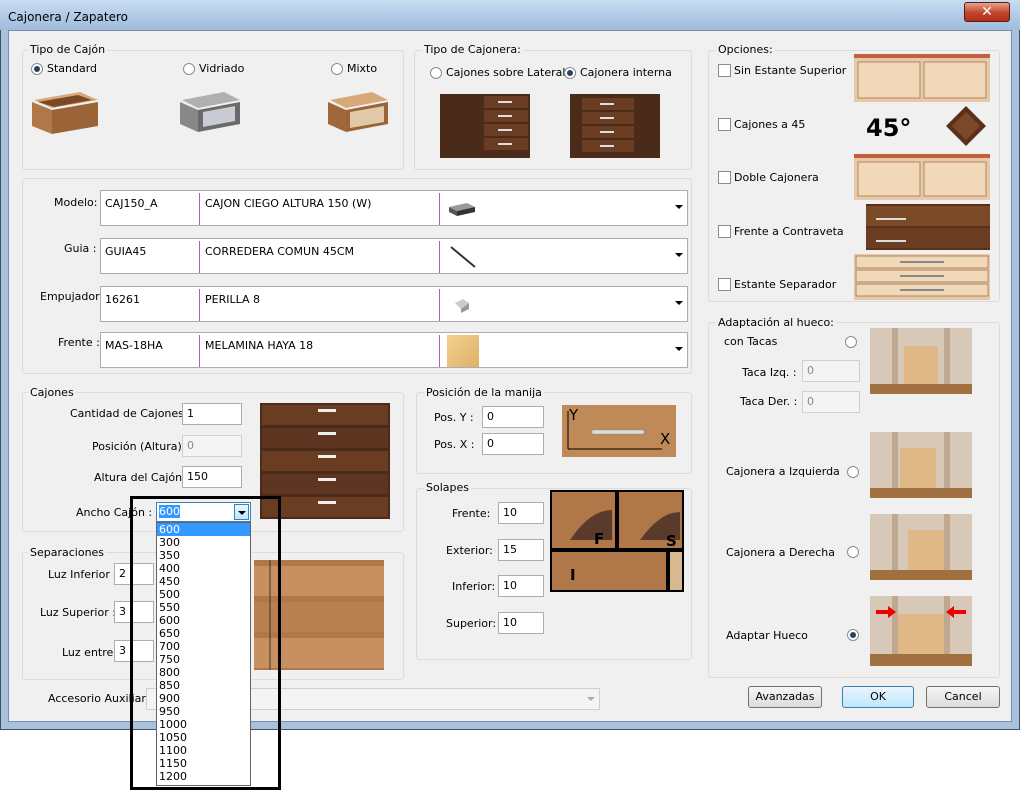  I want to click on cantidad-label: Cantidad de Cajones :, so click(131, 413).